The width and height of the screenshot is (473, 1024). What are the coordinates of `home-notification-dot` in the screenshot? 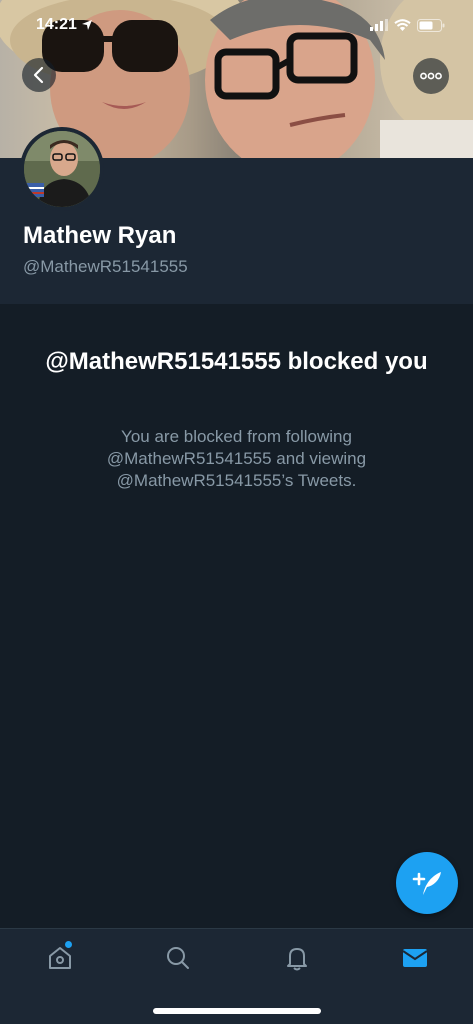 It's located at (68, 944).